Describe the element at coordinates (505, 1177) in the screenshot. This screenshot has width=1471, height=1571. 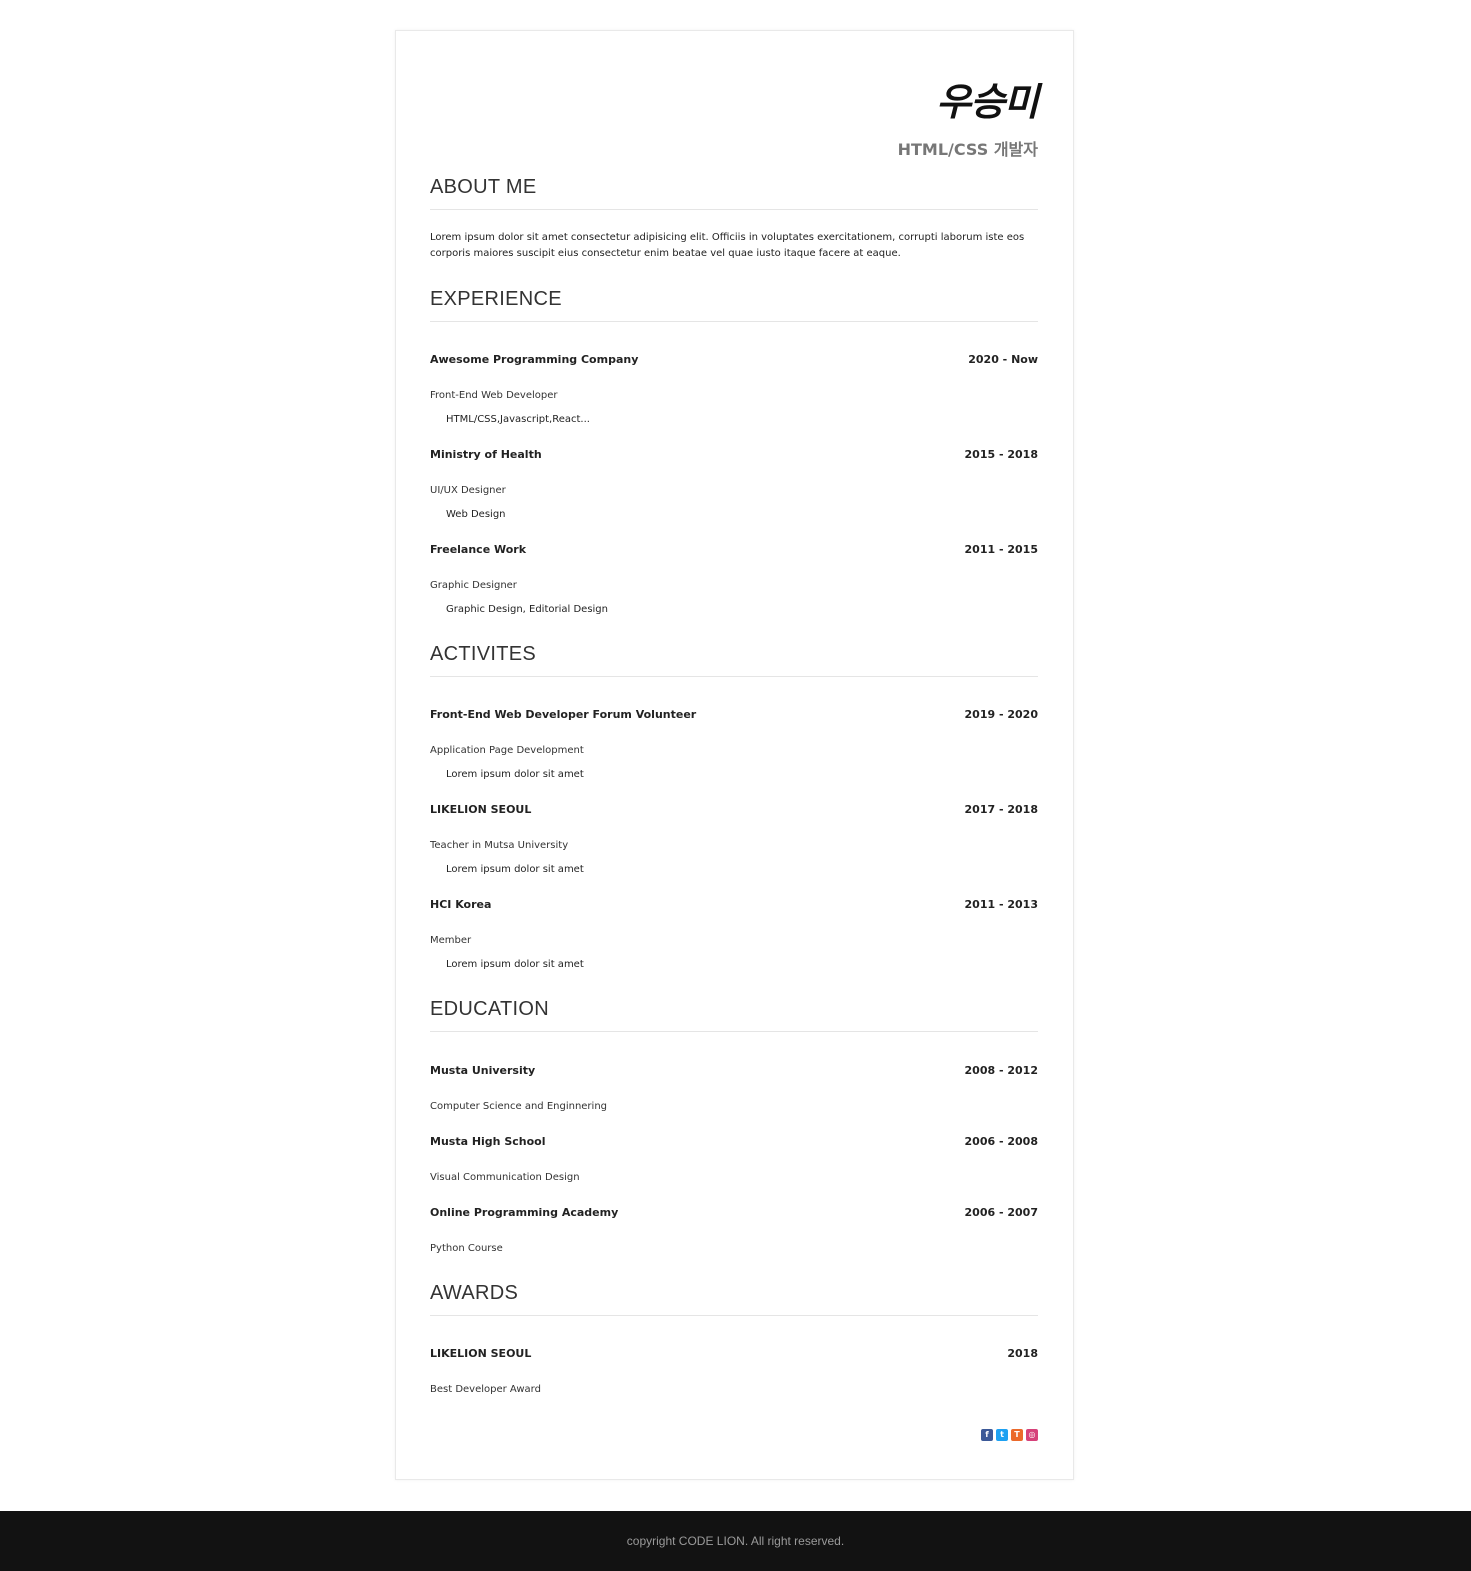
I see `entry-subtitle: Visual Communication Design` at that location.